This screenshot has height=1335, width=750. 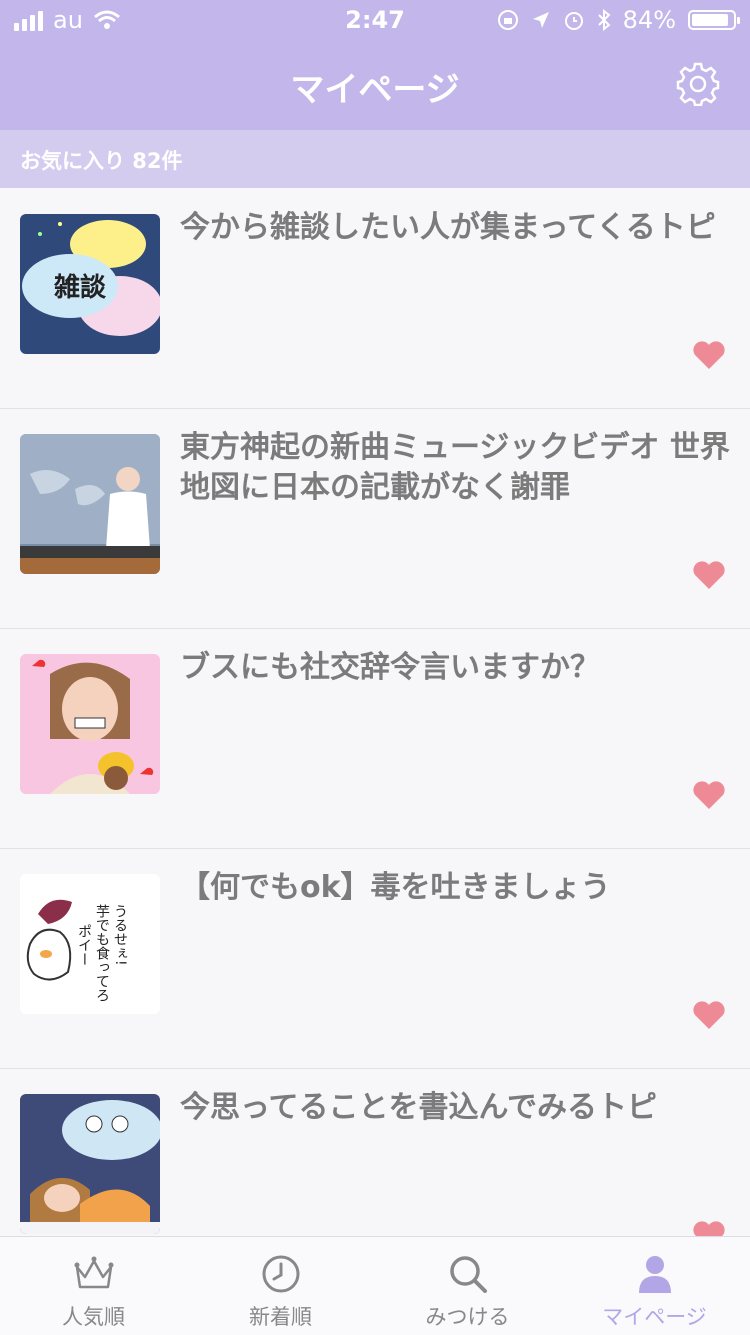 What do you see at coordinates (120, 935) in the screenshot?
I see `svg-text: うるせぇ!` at bounding box center [120, 935].